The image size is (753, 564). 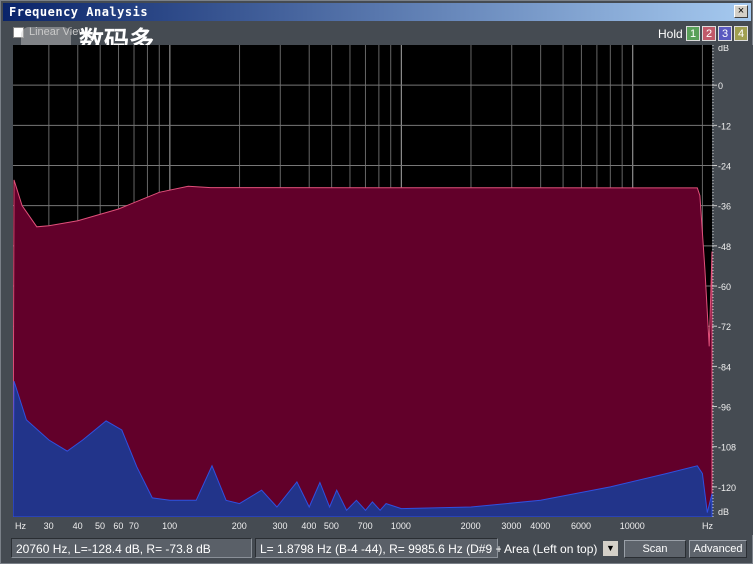 What do you see at coordinates (581, 526) in the screenshot?
I see `x-tick-label: 6000` at bounding box center [581, 526].